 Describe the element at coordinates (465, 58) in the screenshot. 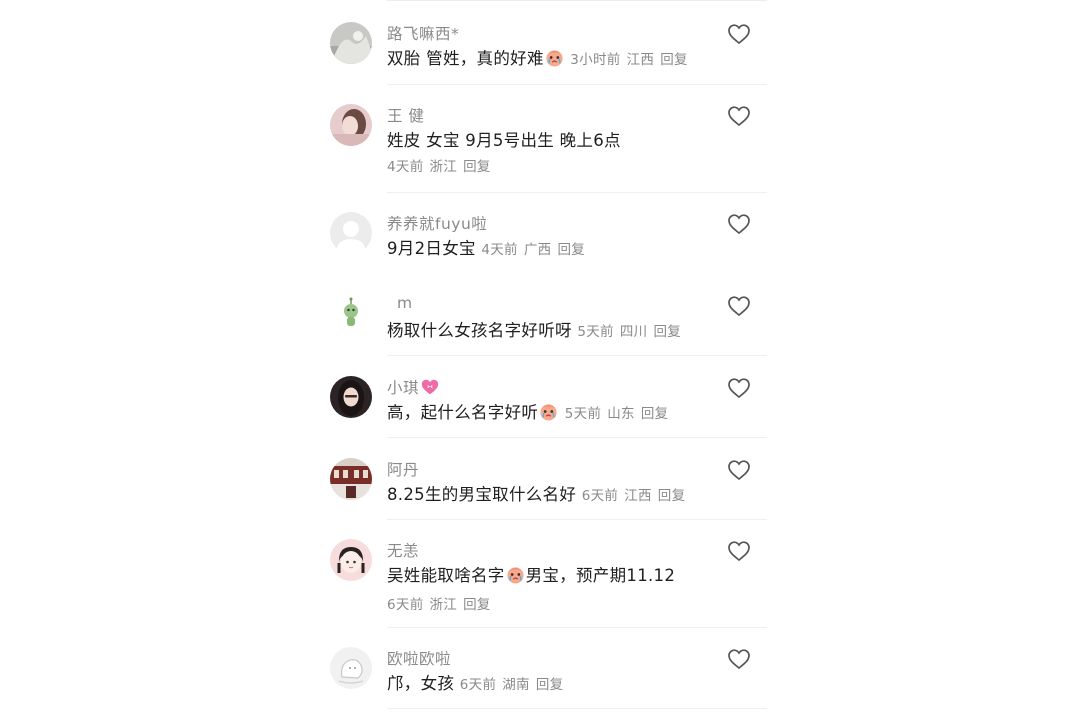

I see `comment-body: 双胎 管姓，真的好难` at that location.